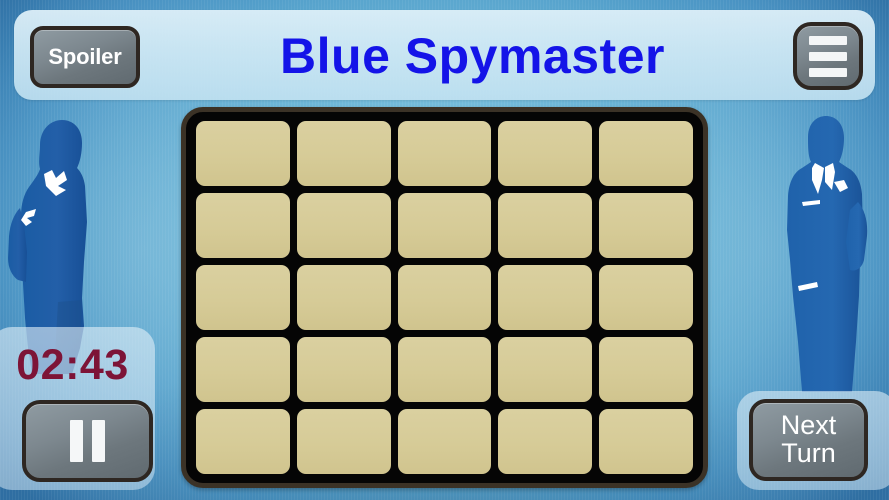  I want to click on spoiler-button-label: Spoiler, so click(85, 56).